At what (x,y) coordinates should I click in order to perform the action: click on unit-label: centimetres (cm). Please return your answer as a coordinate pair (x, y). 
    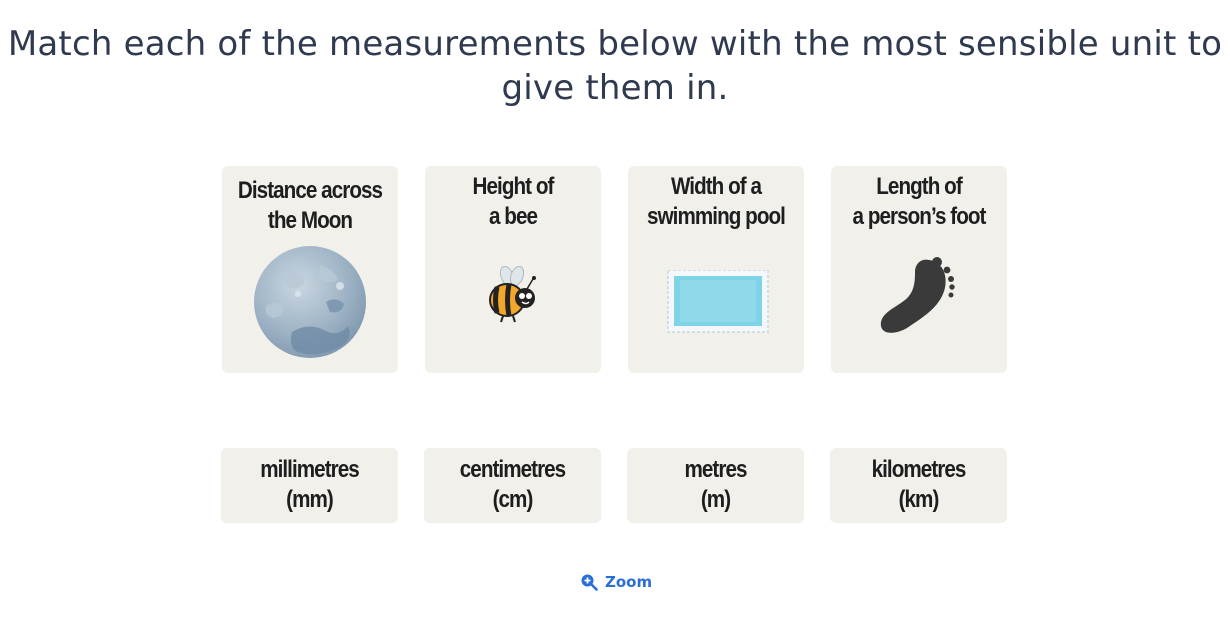
    Looking at the image, I should click on (512, 484).